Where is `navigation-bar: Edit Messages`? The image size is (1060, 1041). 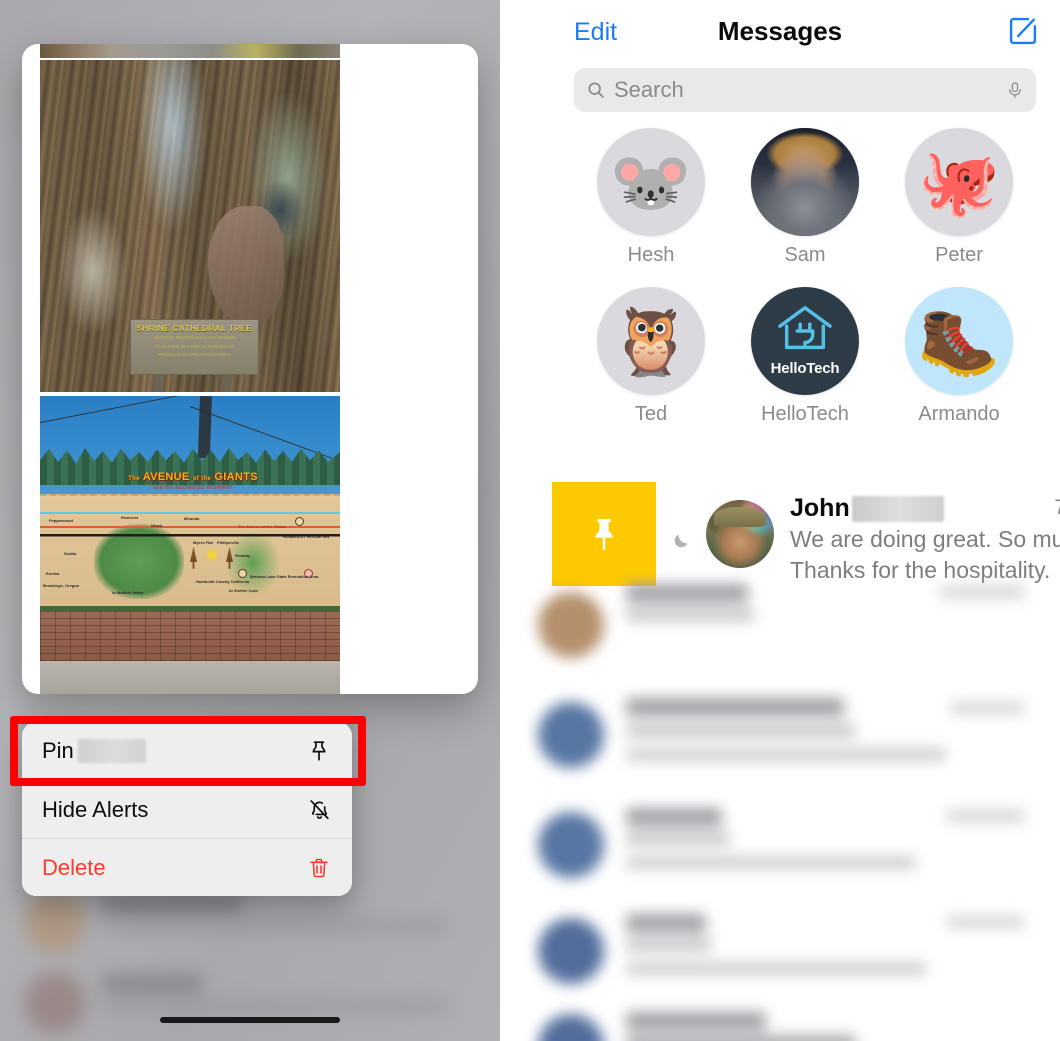
navigation-bar: Edit Messages is located at coordinates (780, 31).